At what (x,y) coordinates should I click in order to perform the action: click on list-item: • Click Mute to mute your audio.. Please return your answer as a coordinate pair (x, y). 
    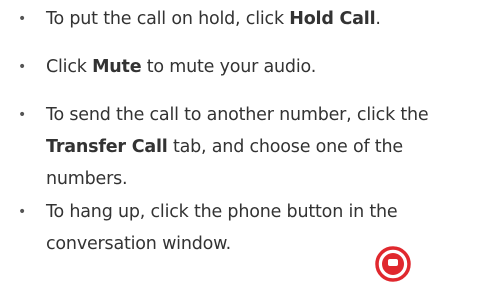
    Looking at the image, I should click on (244, 67).